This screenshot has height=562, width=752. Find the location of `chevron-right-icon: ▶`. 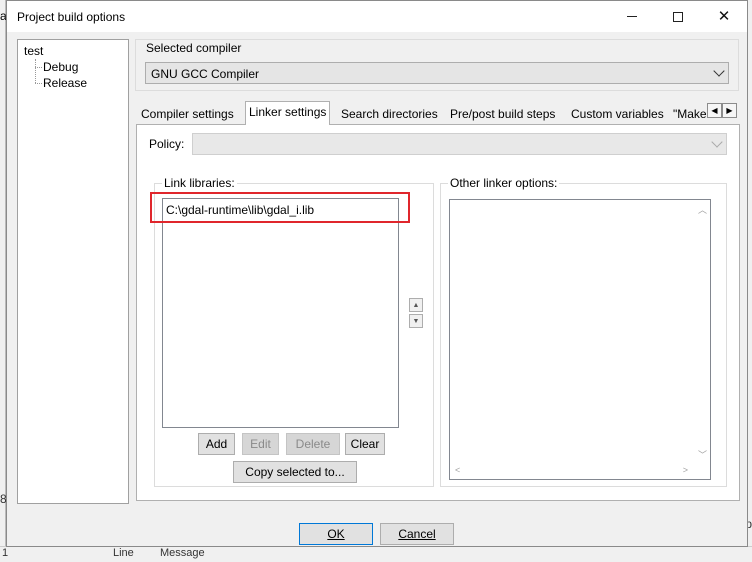

chevron-right-icon: ▶ is located at coordinates (729, 110).